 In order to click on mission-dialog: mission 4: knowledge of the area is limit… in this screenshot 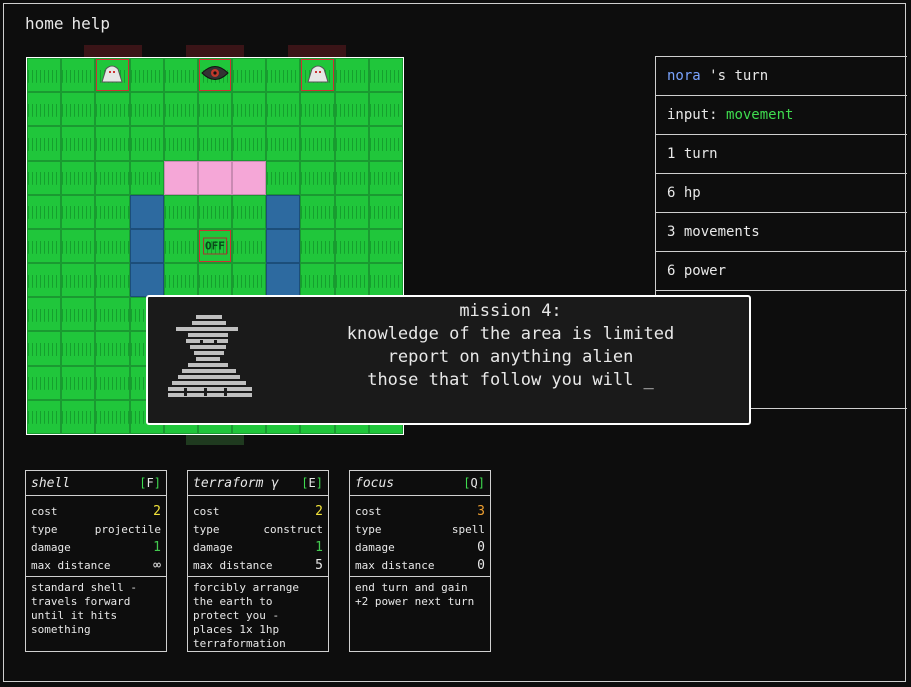, I will do `click(448, 360)`.